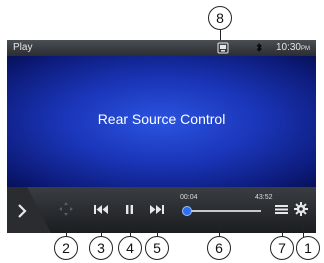 This screenshot has height=263, width=324. Describe the element at coordinates (264, 197) in the screenshot. I see `total-time: 43:52` at that location.